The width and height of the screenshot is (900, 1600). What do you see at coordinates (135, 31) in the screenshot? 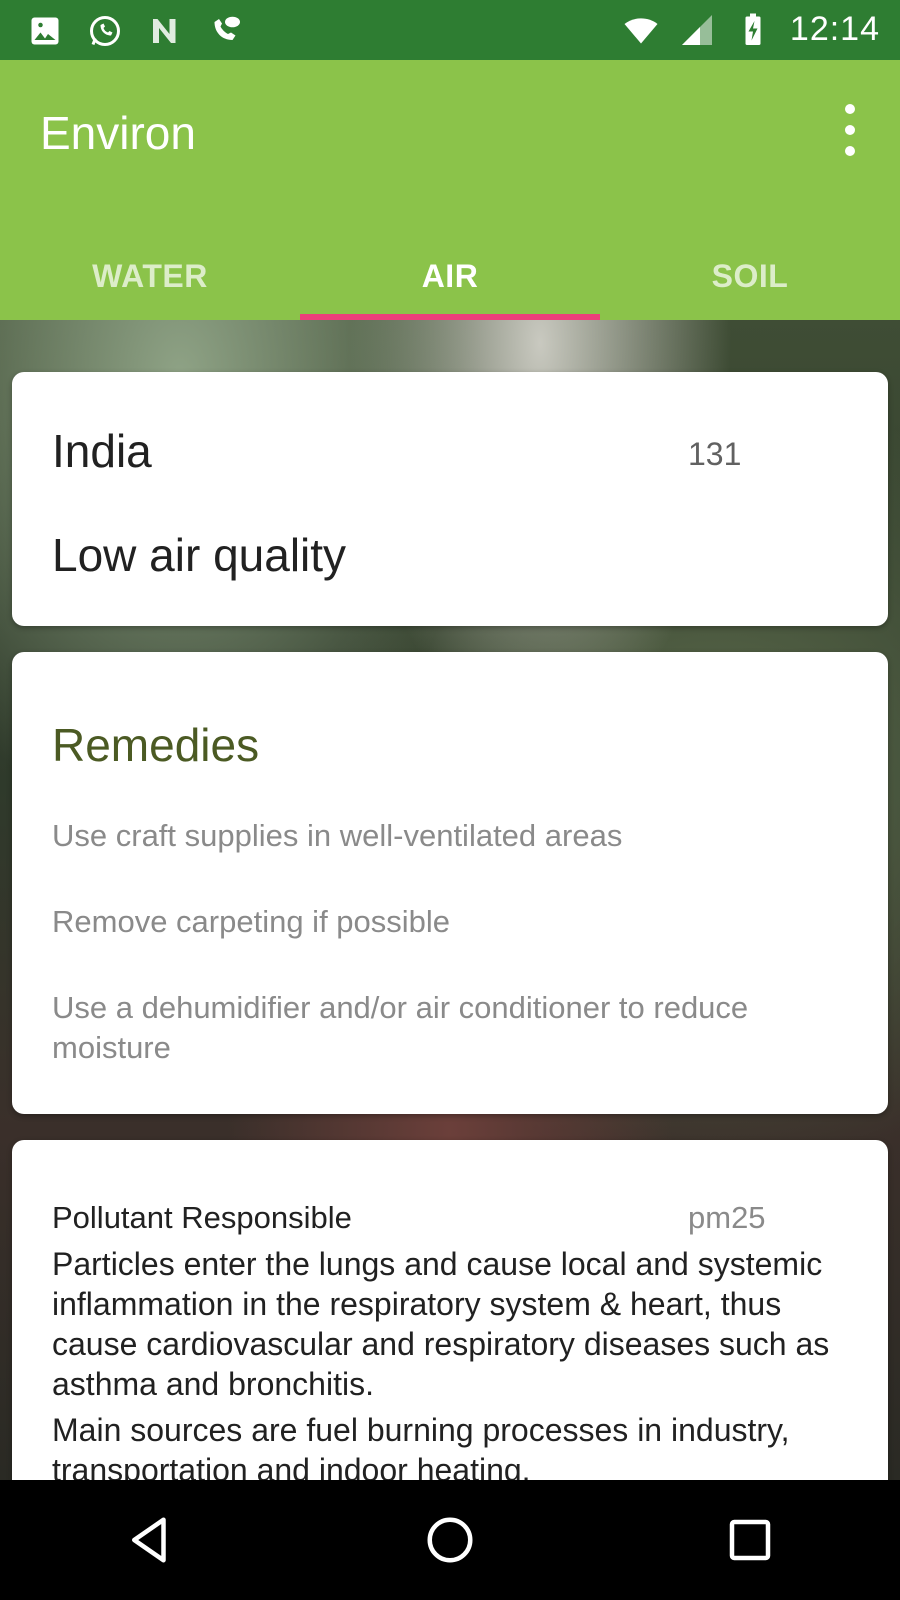
I see `notification-icons` at bounding box center [135, 31].